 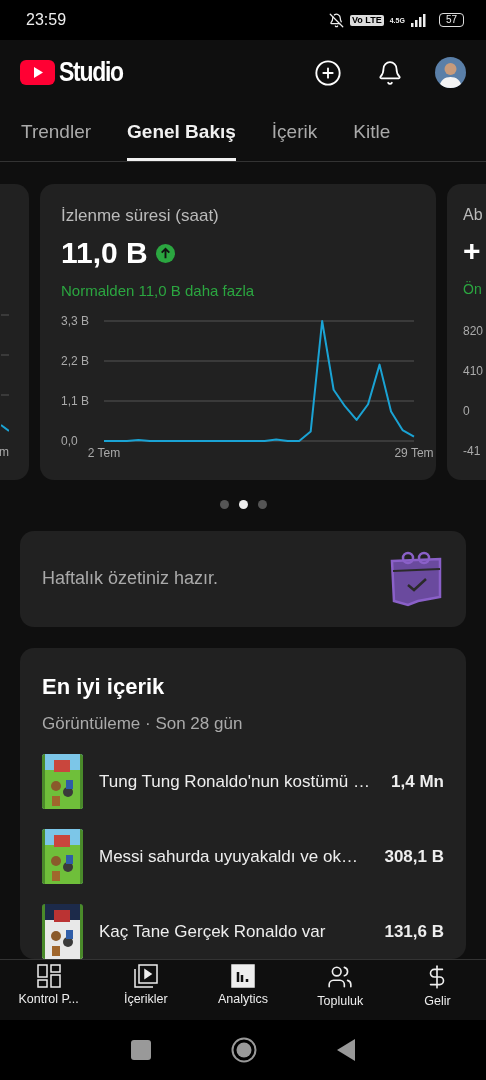 What do you see at coordinates (213, 931) in the screenshot?
I see `video-title: Kaç Tane Gerçek Ronaldo var` at bounding box center [213, 931].